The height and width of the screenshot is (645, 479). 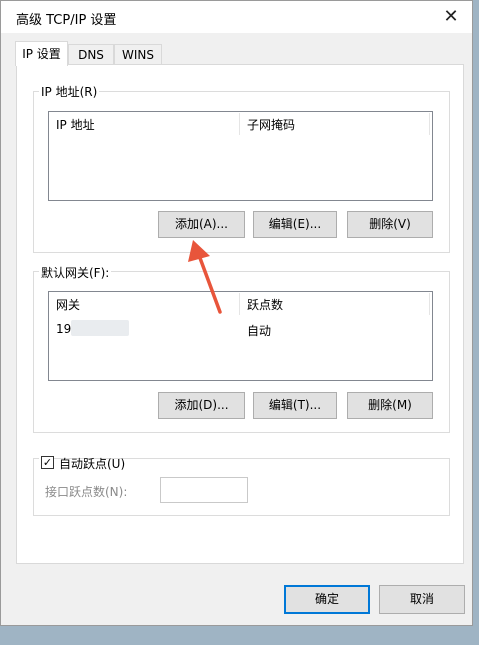 I want to click on tab-ip-settings: IP 设置, so click(x=41, y=53).